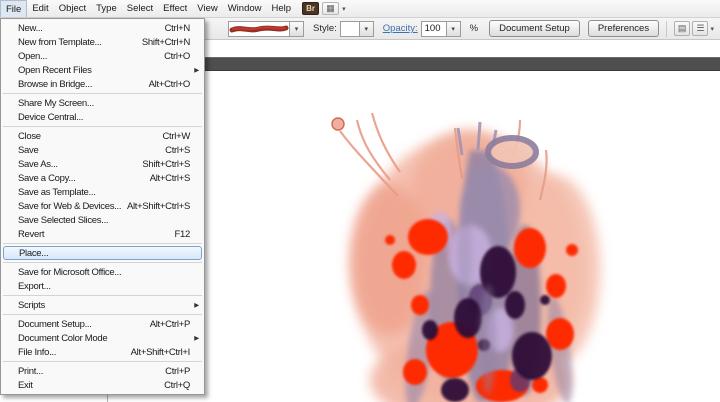 The width and height of the screenshot is (720, 402). What do you see at coordinates (72, 8) in the screenshot?
I see `menubar-item-object: Object` at bounding box center [72, 8].